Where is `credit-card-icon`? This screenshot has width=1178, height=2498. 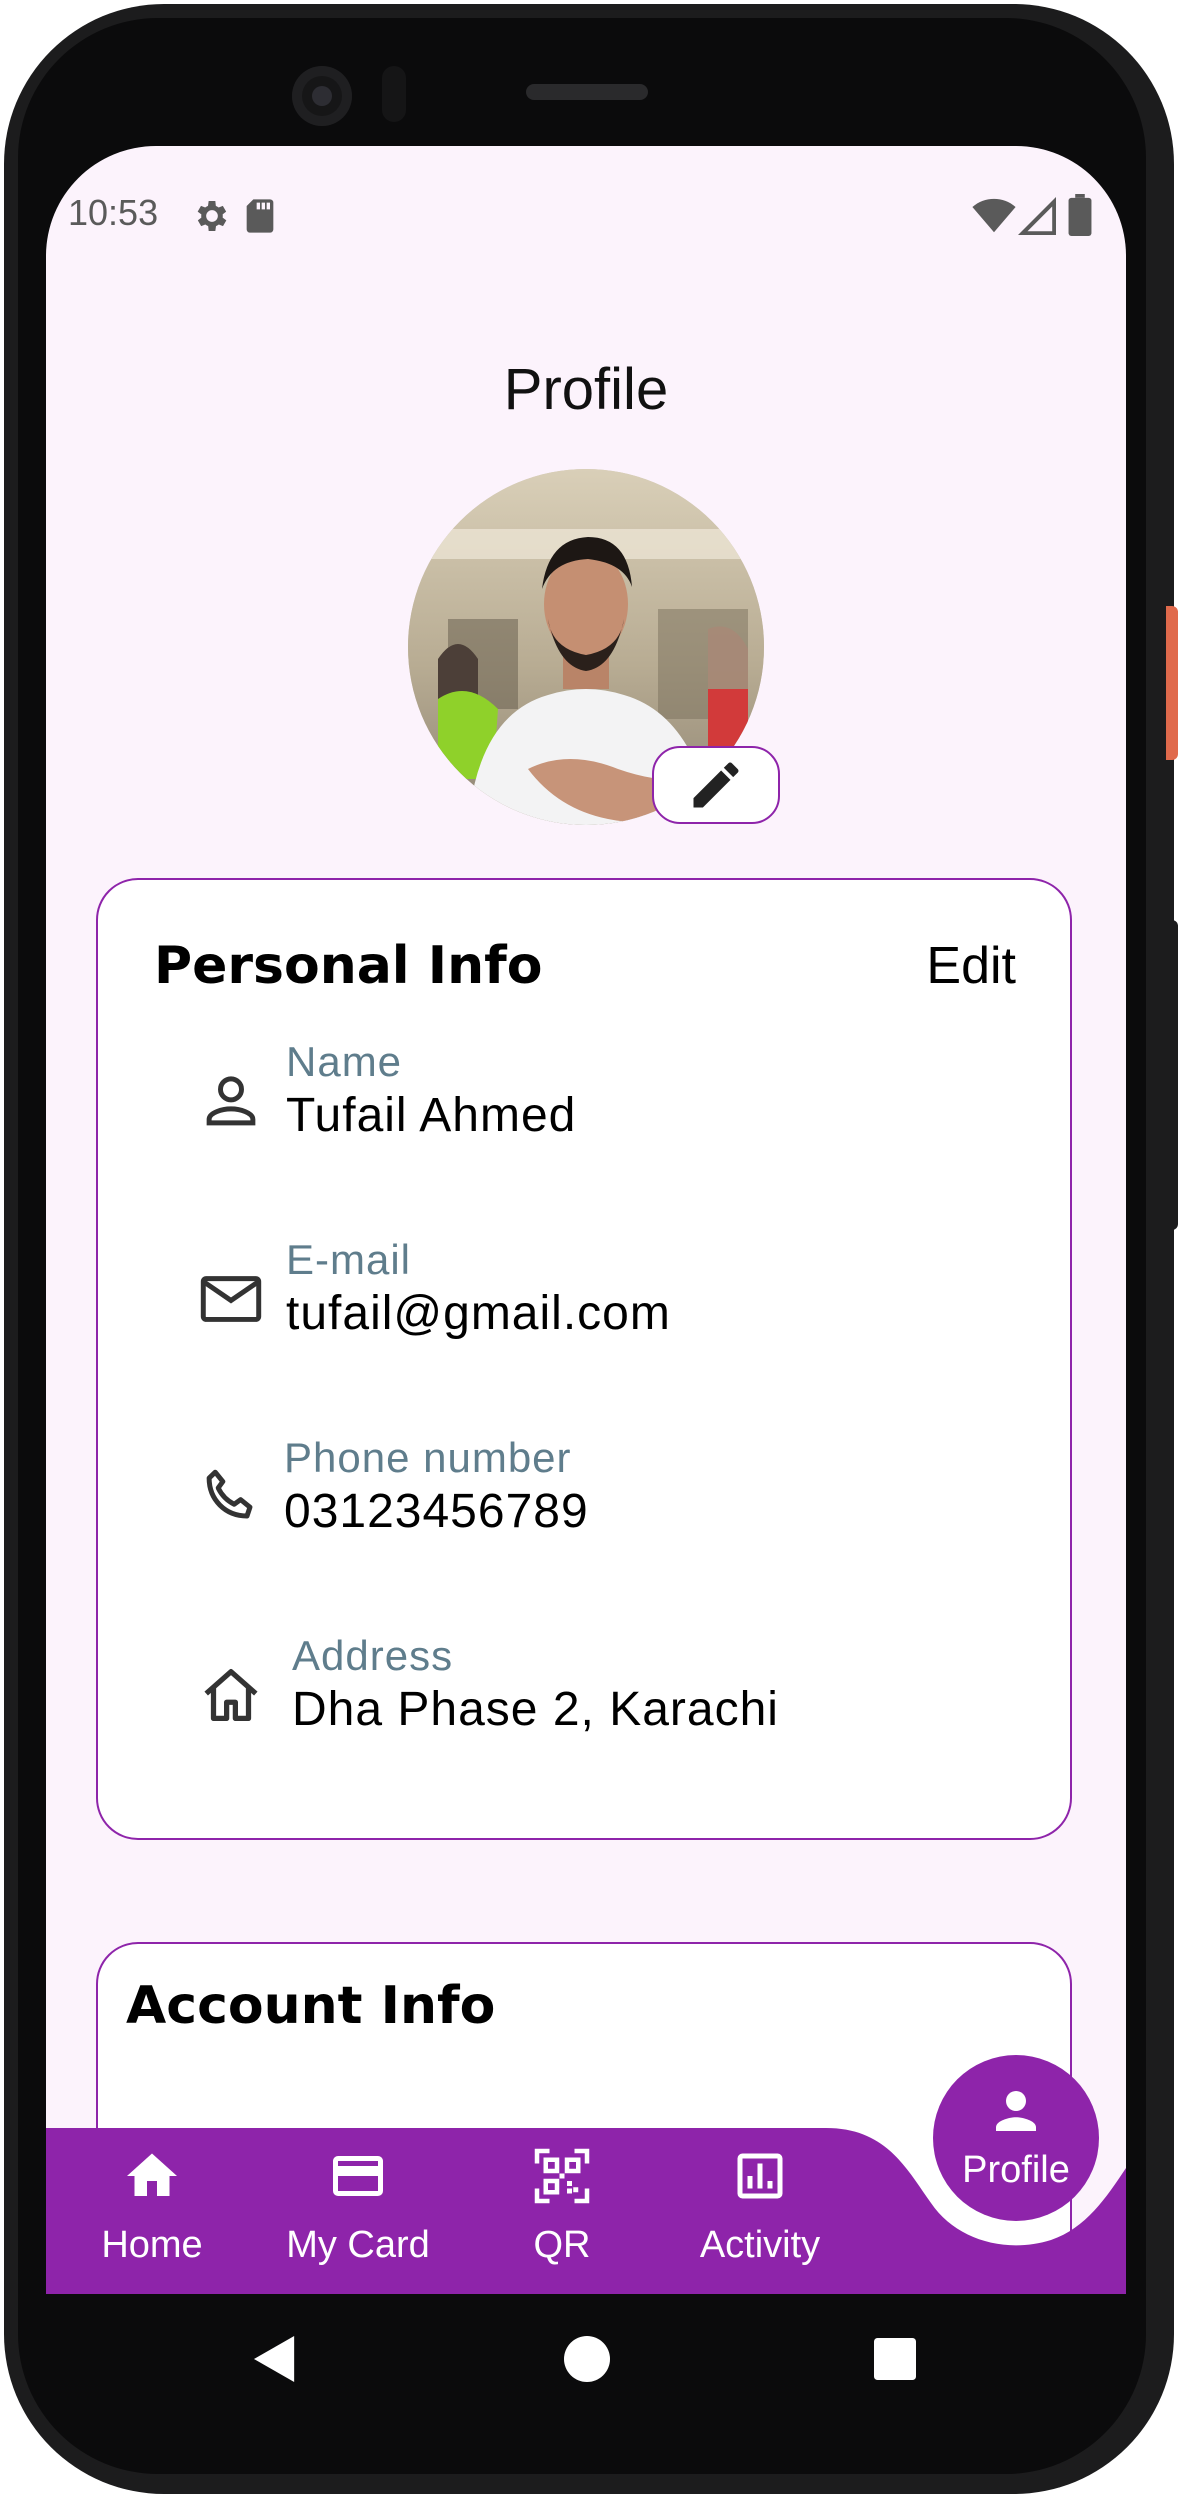
credit-card-icon is located at coordinates (358, 2176).